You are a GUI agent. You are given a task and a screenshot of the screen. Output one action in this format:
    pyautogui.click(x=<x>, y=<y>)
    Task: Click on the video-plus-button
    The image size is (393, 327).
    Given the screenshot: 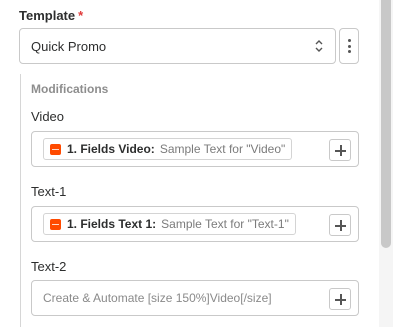 What is the action you would take?
    pyautogui.click(x=340, y=150)
    